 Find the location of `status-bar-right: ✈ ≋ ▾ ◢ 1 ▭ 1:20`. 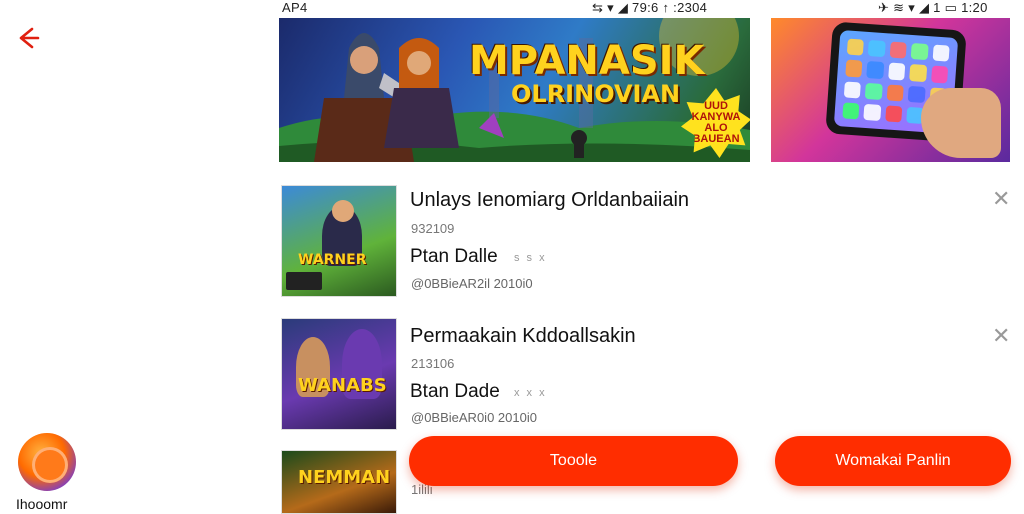

status-bar-right: ✈ ≋ ▾ ◢ 1 ▭ 1:20 is located at coordinates (933, 7).